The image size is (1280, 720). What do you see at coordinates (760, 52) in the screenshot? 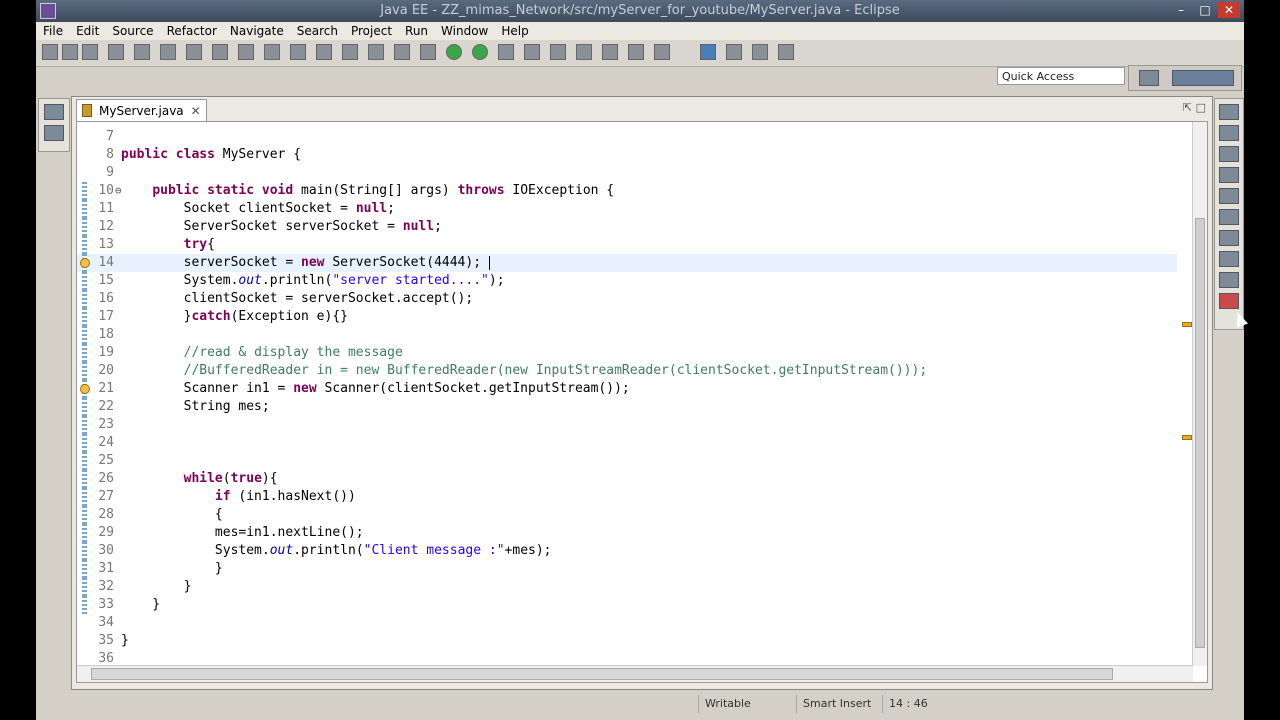
I see `block-selection-icon` at bounding box center [760, 52].